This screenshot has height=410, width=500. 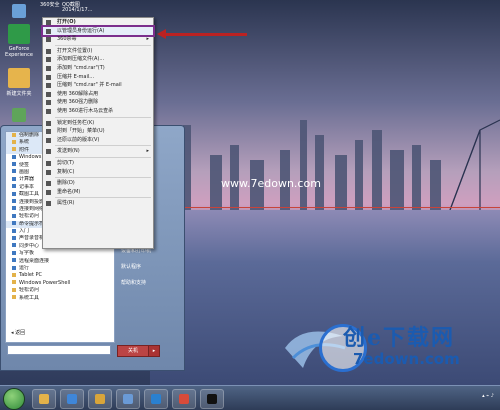 I want to click on taskbar-button-explorer, so click(x=44, y=399).